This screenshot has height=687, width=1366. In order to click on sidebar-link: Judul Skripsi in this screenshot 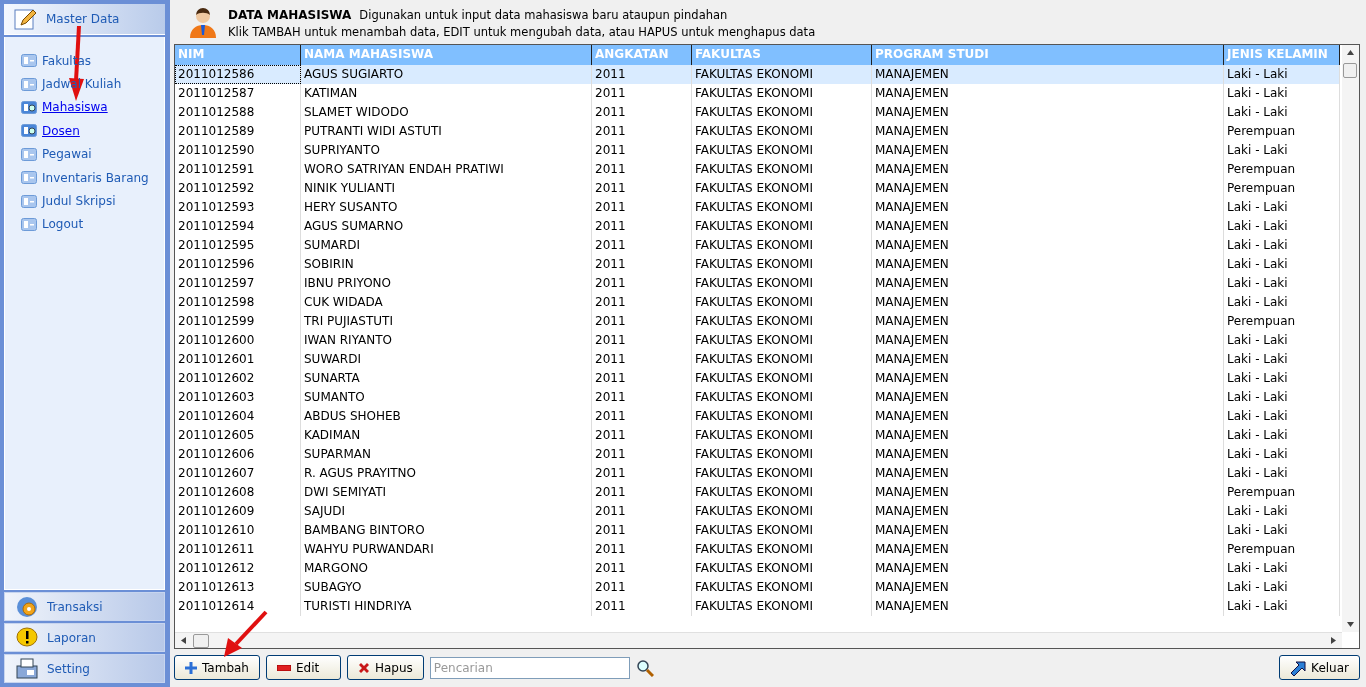, I will do `click(68, 201)`.